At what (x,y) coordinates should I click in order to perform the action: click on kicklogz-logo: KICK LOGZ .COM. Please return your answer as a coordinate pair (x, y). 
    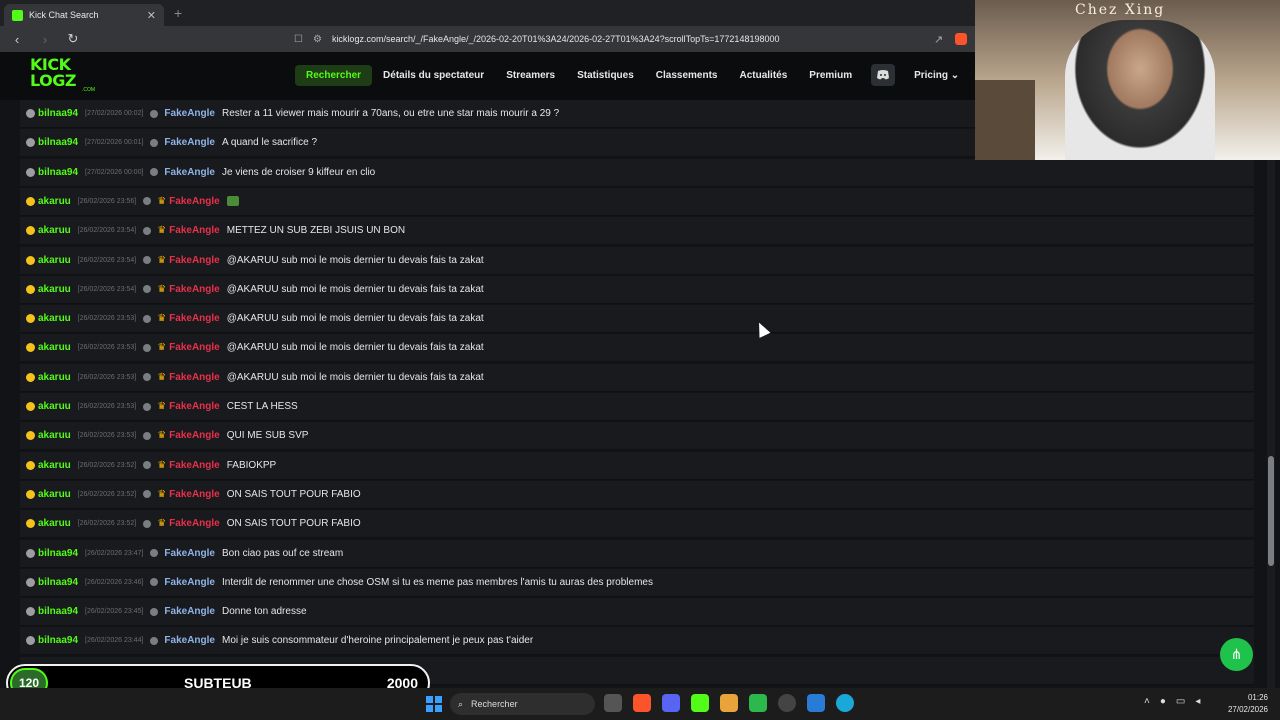
    Looking at the image, I should click on (62, 76).